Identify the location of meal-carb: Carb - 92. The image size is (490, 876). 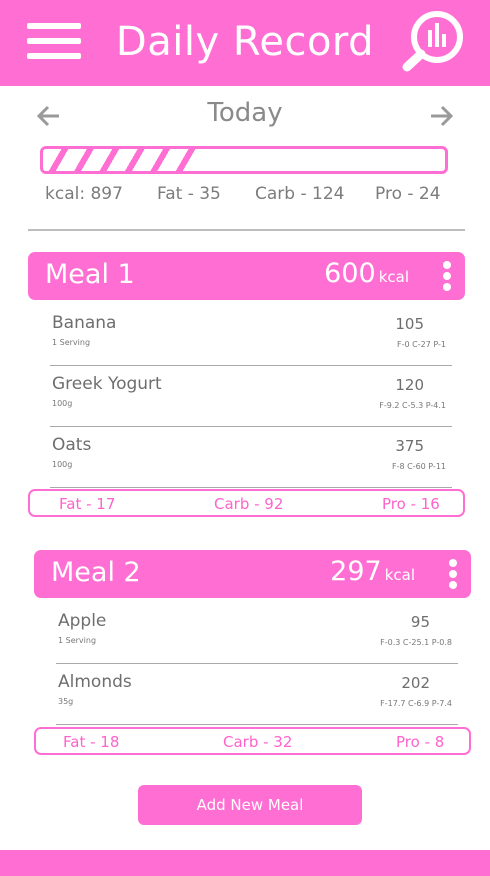
(249, 504).